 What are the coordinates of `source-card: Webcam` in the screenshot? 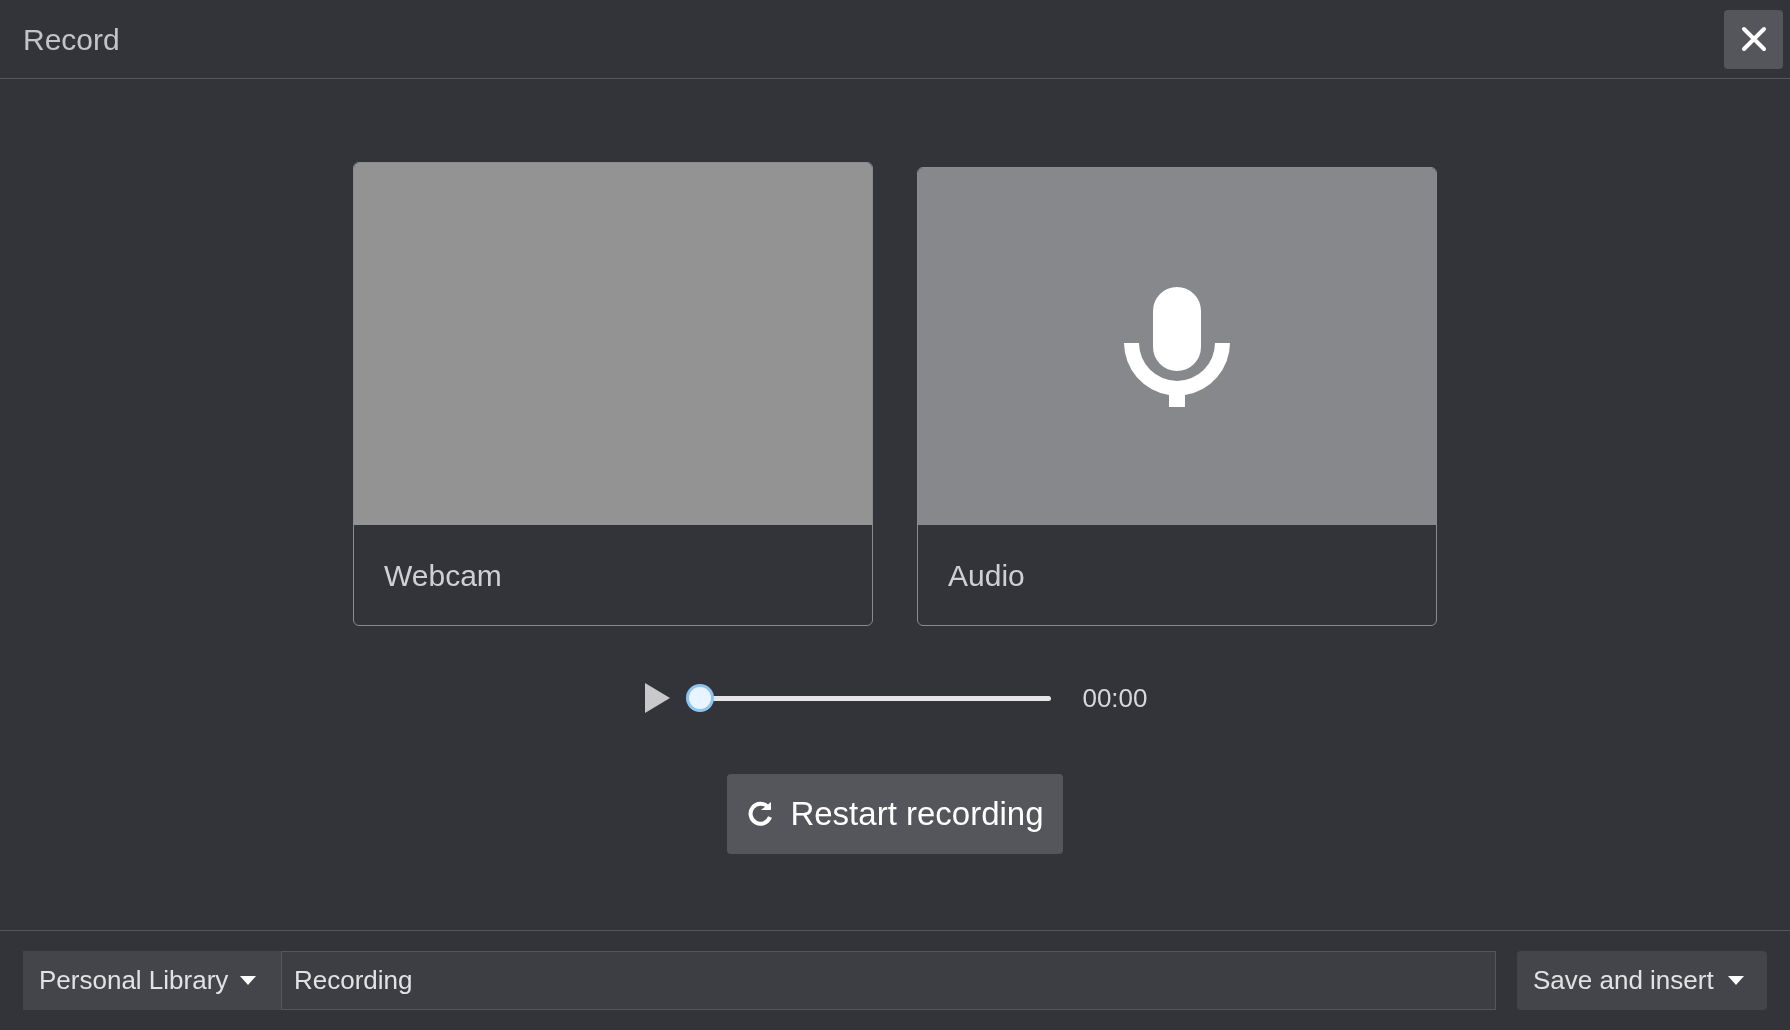 It's located at (613, 394).